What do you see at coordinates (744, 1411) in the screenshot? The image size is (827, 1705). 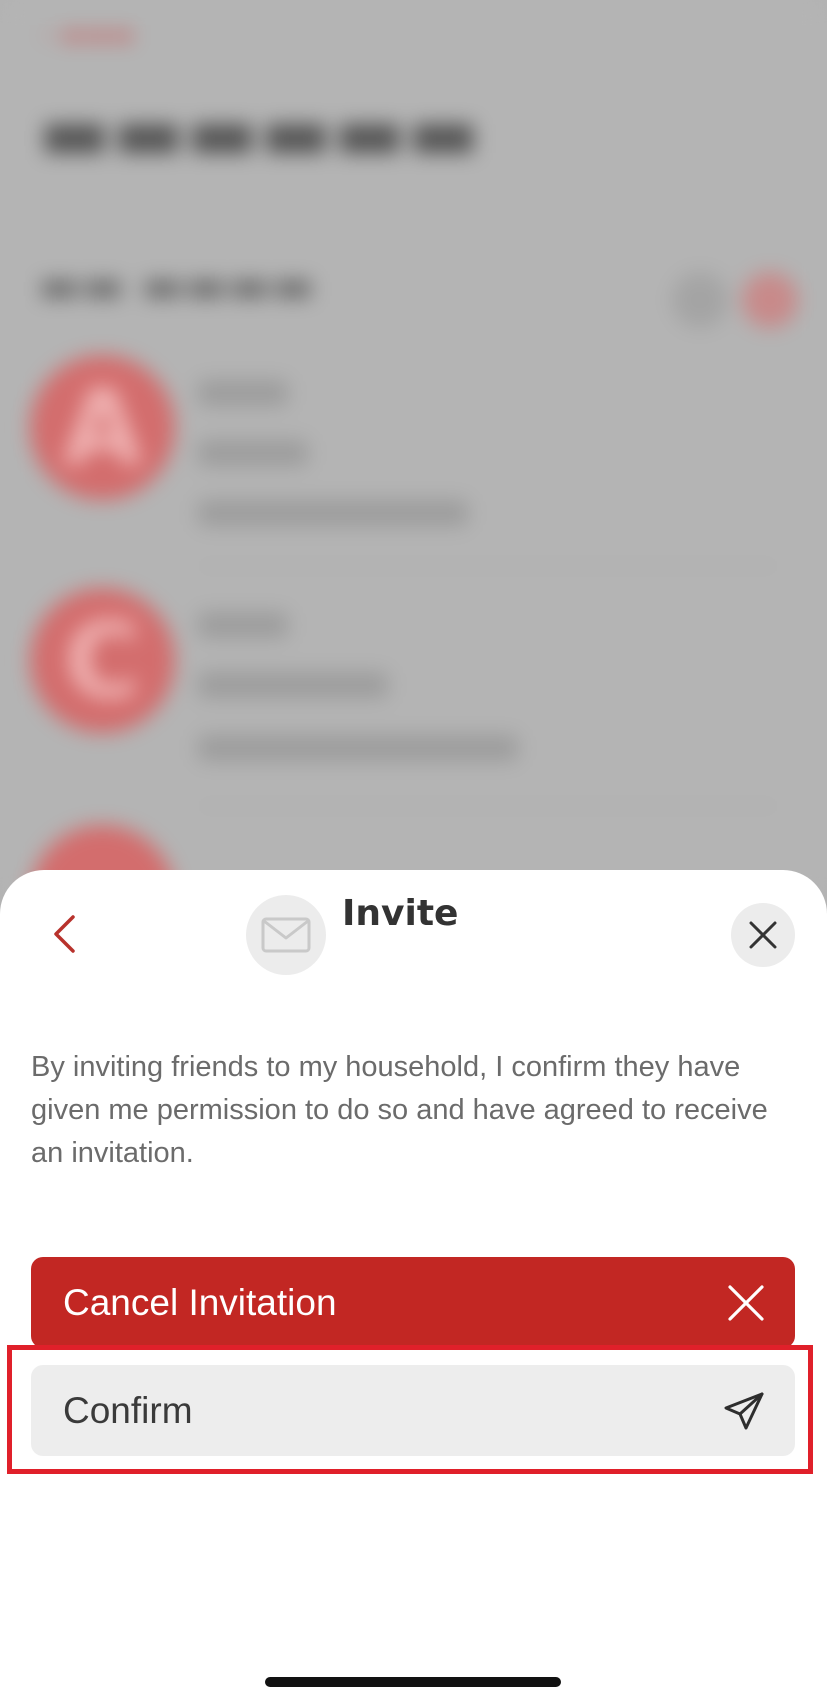 I see `send-icon` at bounding box center [744, 1411].